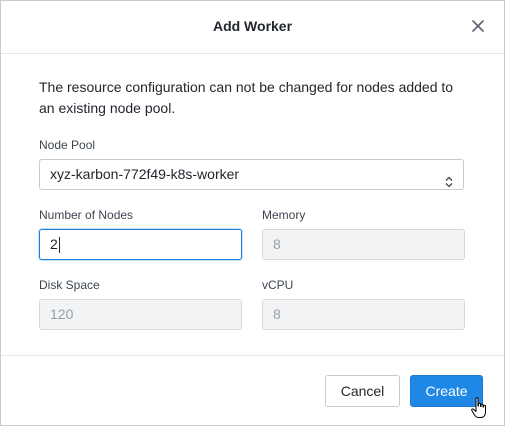 This screenshot has height=426, width=505. Describe the element at coordinates (362, 391) in the screenshot. I see `cancel-button: Cancel` at that location.